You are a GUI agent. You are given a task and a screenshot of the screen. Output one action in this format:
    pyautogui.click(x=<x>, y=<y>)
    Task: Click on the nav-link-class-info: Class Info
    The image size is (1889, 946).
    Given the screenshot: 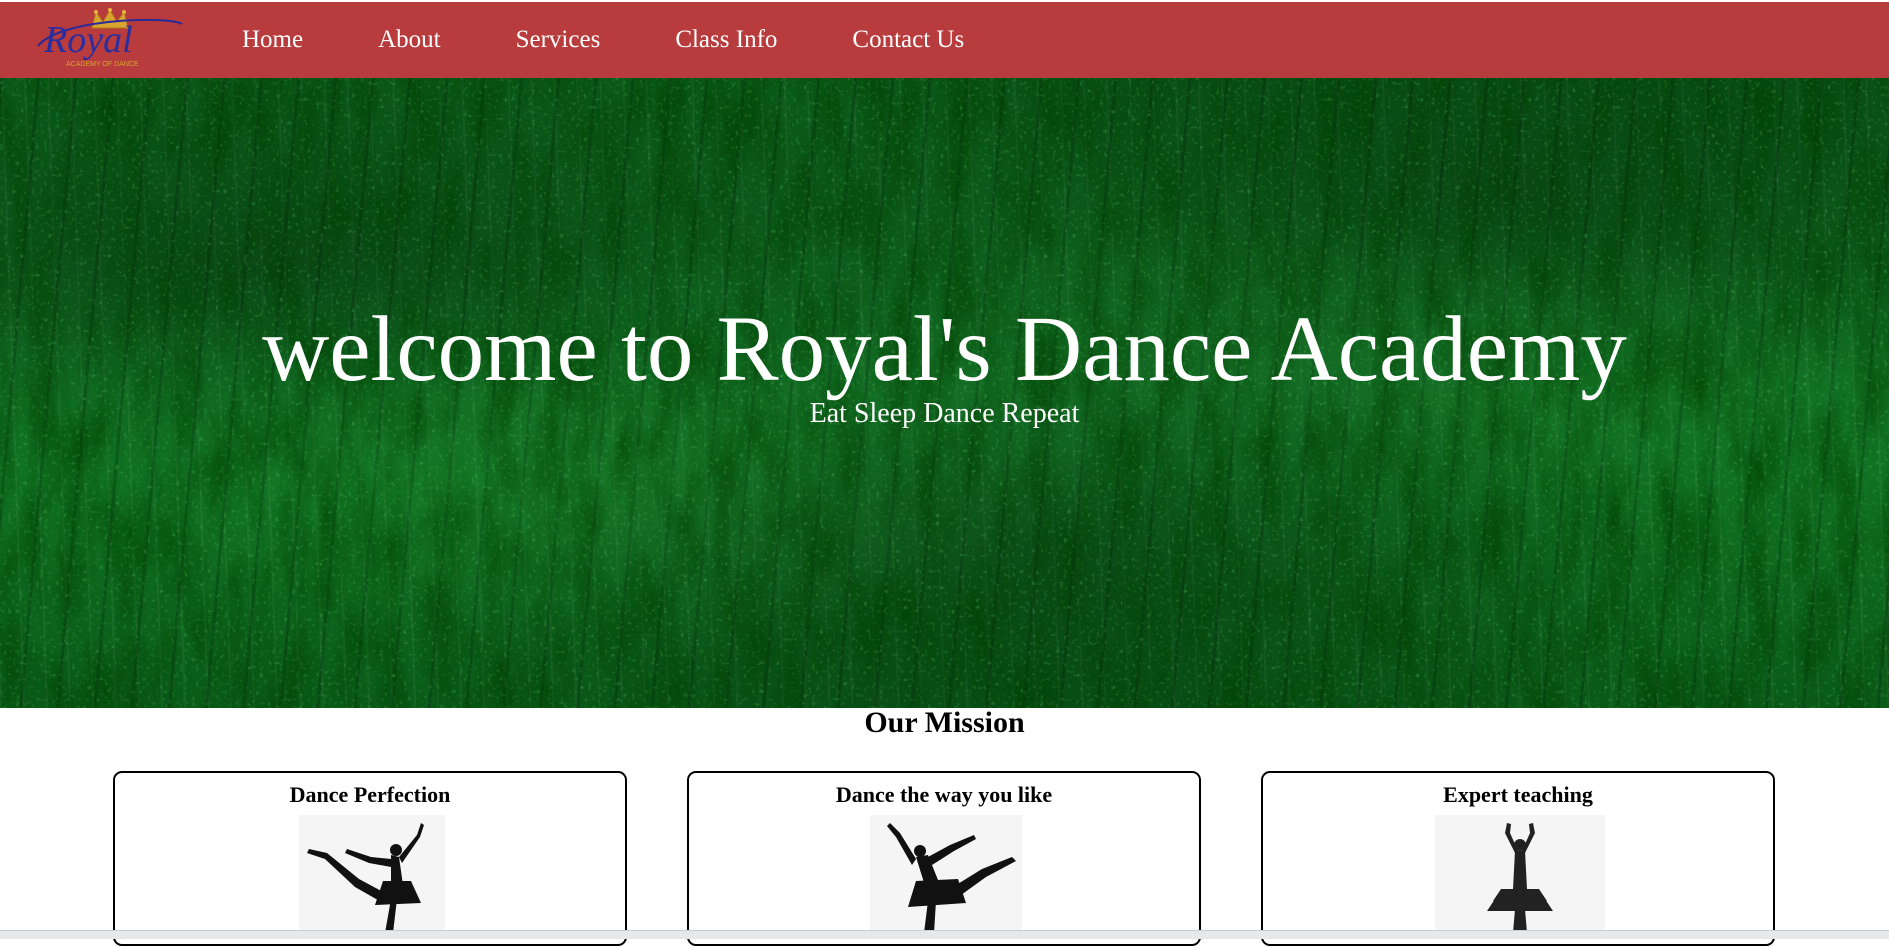 What is the action you would take?
    pyautogui.click(x=726, y=40)
    